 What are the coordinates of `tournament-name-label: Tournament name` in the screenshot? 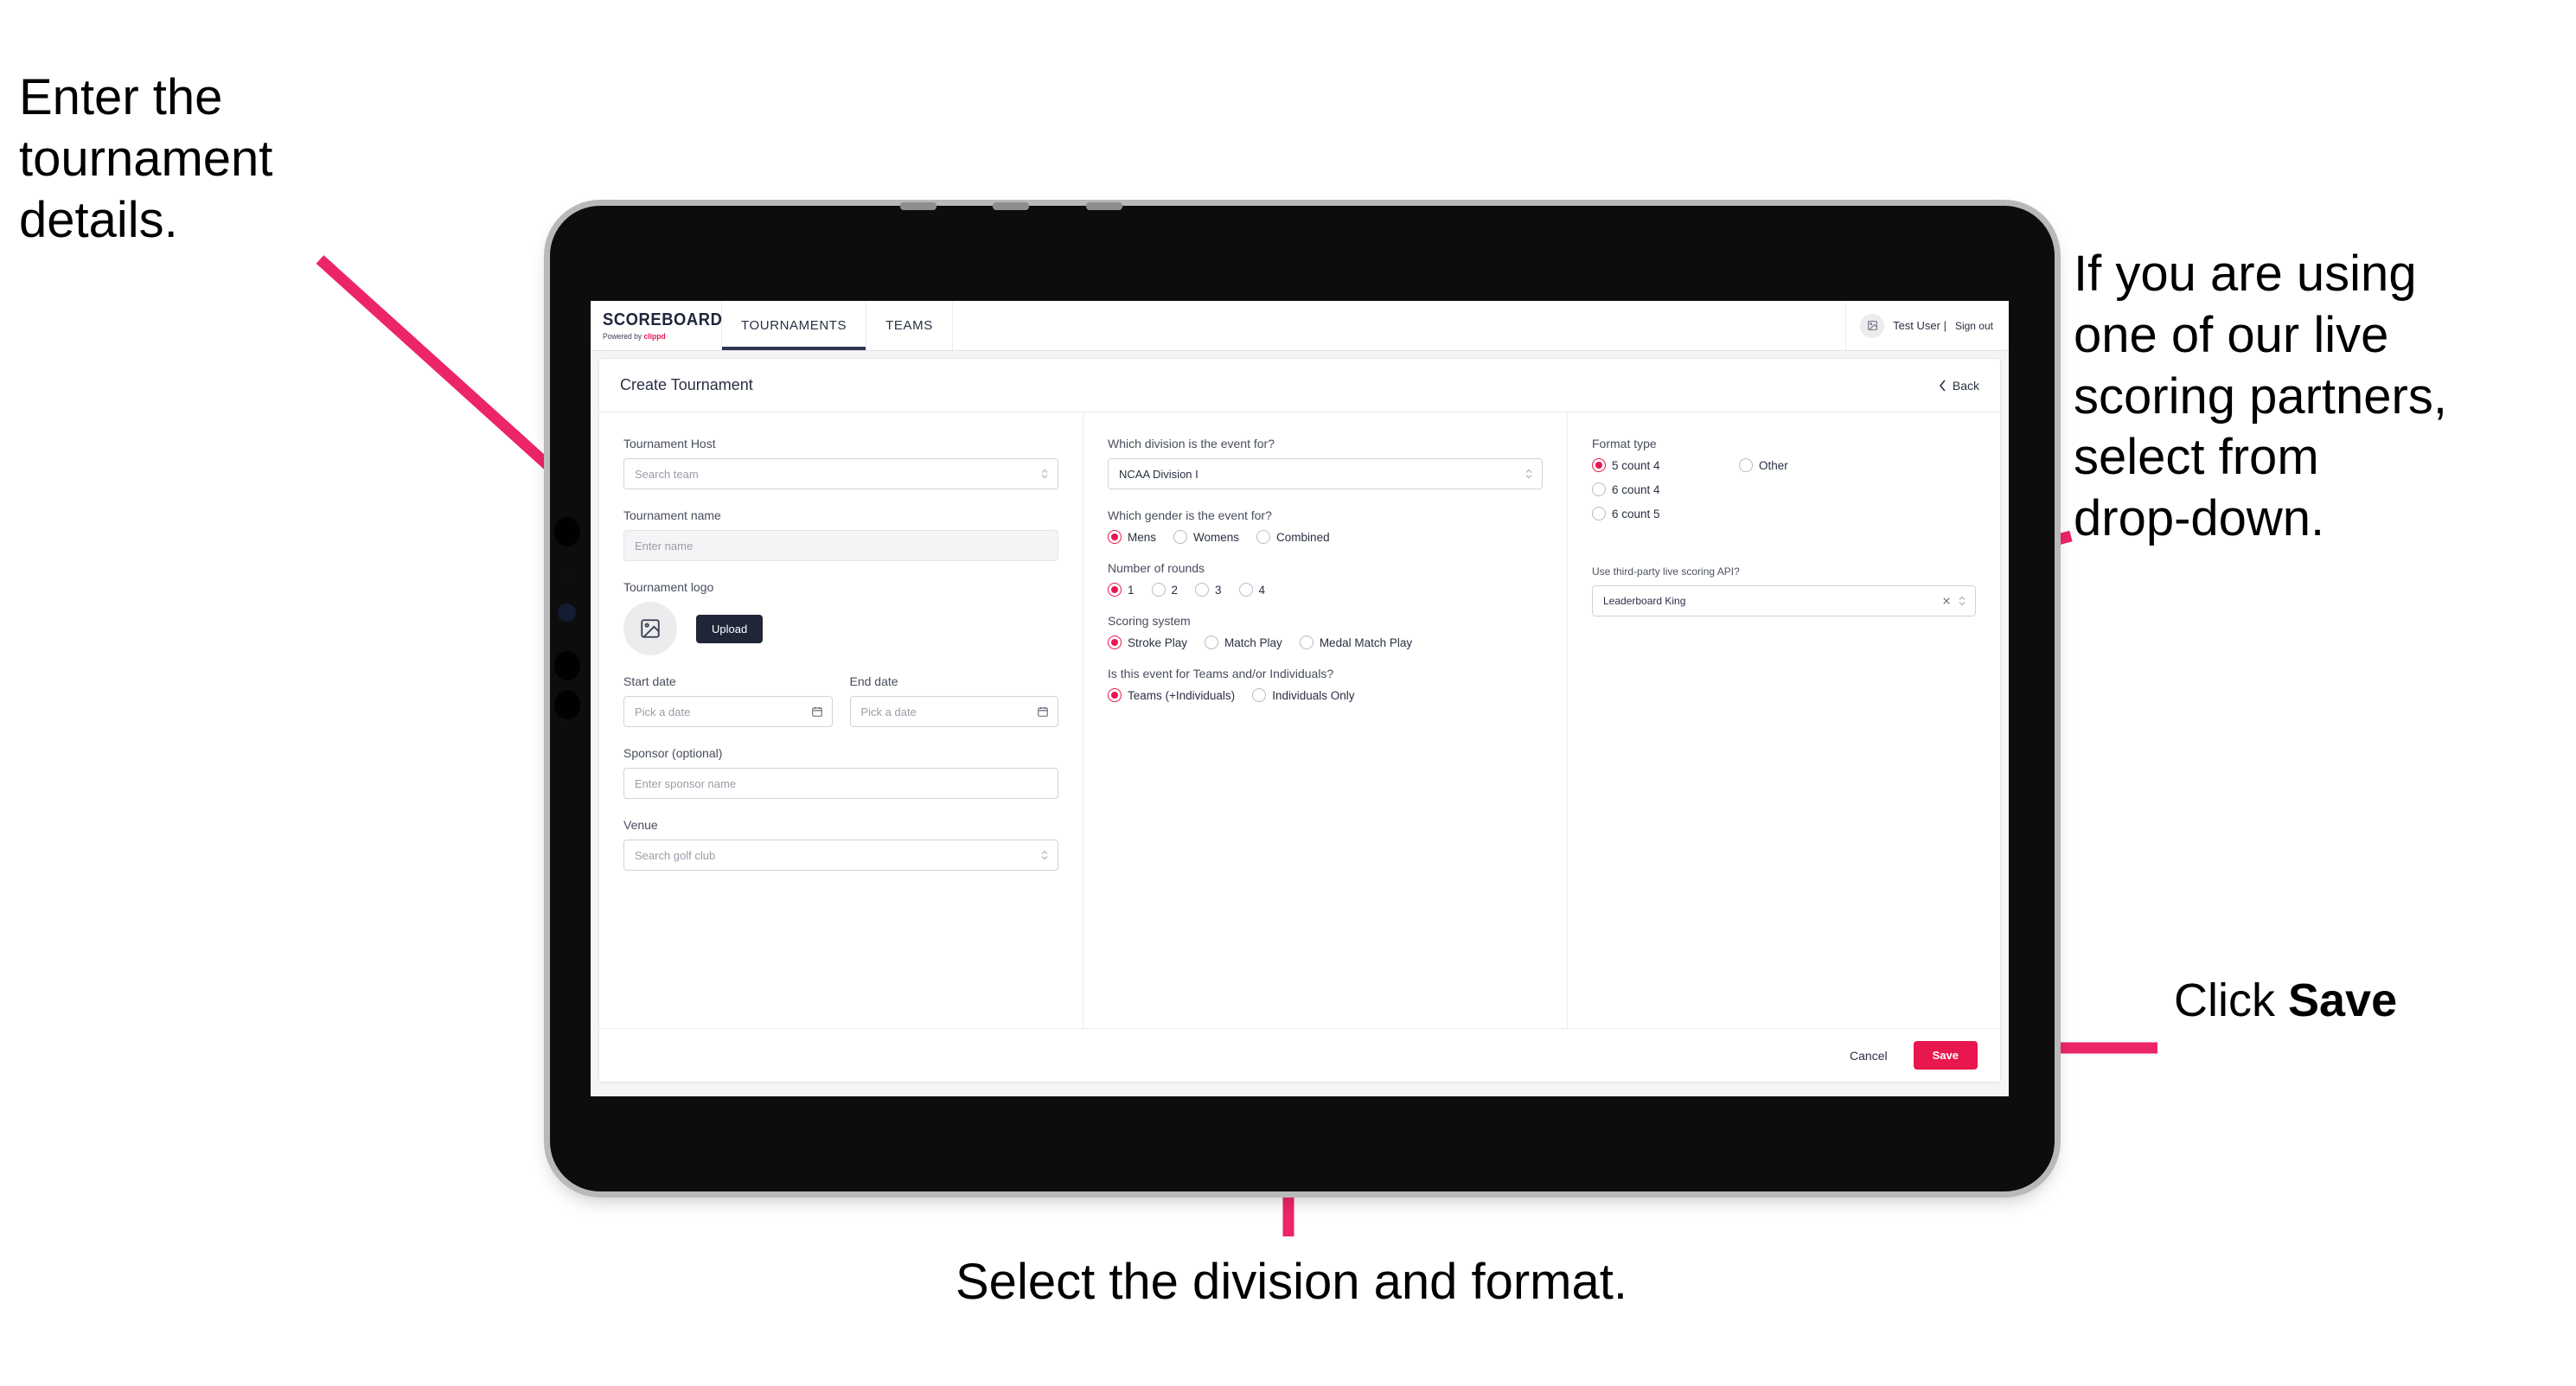 It's located at (672, 515).